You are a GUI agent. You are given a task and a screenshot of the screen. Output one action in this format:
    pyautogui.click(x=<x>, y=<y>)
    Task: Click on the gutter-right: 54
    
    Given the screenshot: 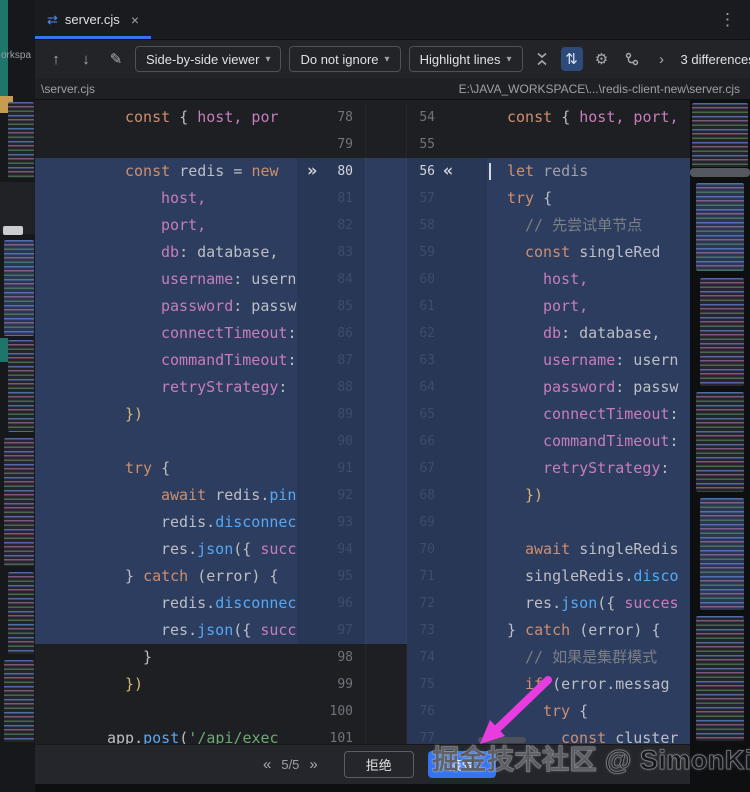 What is the action you would take?
    pyautogui.click(x=447, y=117)
    